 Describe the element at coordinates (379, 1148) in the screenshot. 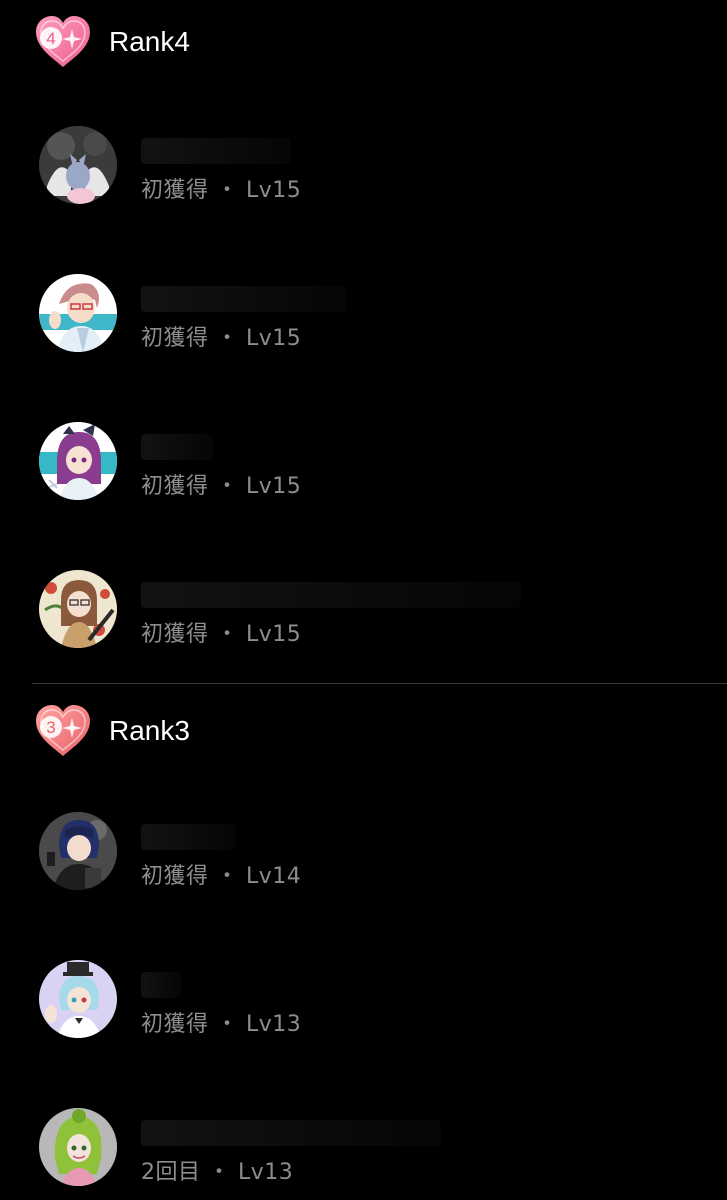

I see `member-row: 2回目 ・ Lv13` at that location.